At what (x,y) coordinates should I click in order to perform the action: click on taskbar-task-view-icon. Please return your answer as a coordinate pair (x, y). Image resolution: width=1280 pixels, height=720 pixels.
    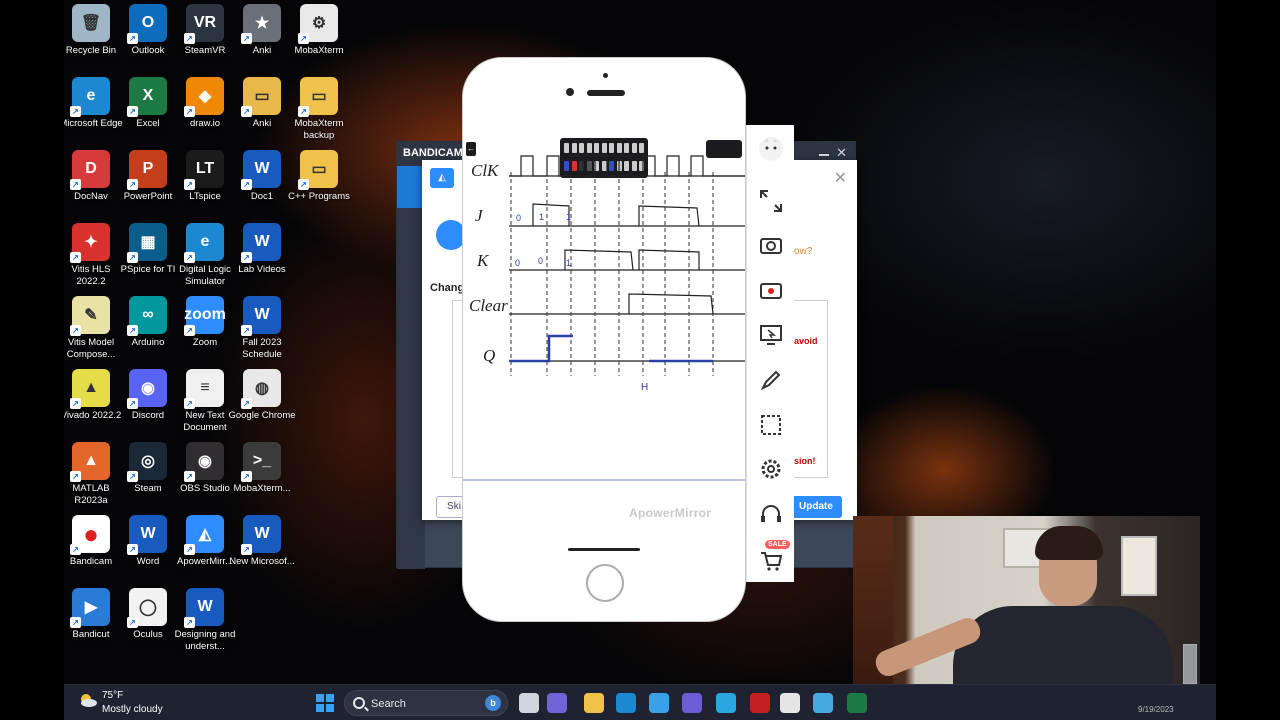
    Looking at the image, I should click on (529, 703).